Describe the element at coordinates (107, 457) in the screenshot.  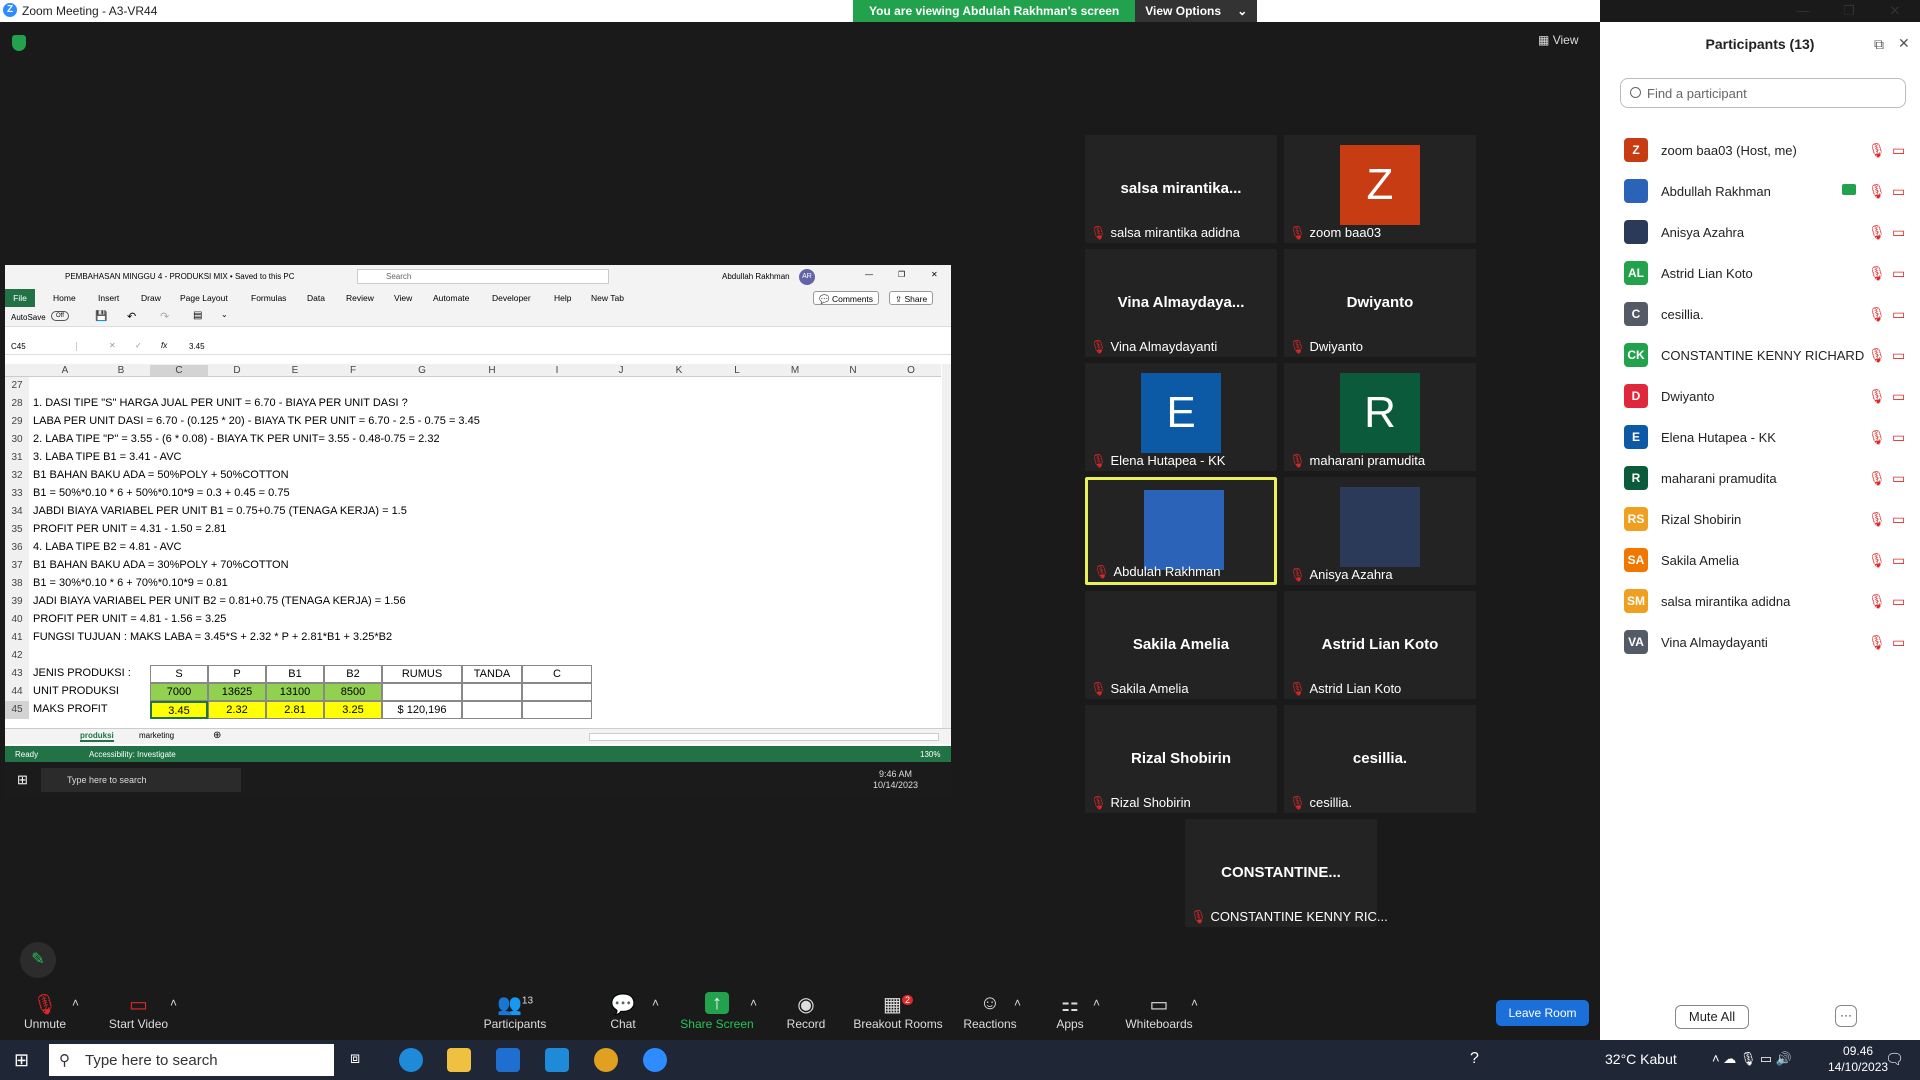
I see `cell-text: 3. LABA TIPE B1 = 3.41 - AVC` at that location.